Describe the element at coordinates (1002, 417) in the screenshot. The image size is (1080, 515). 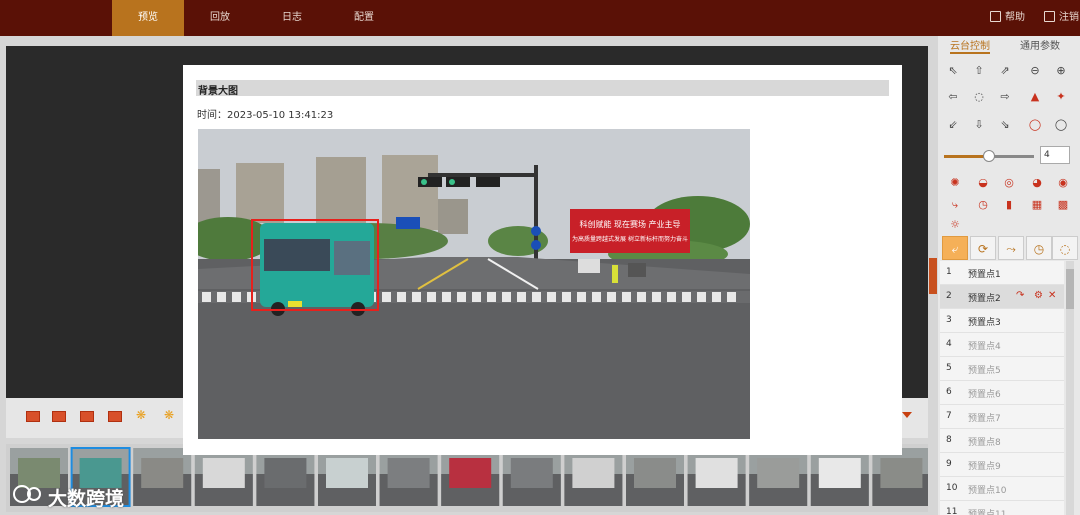
I see `preset-row: 7 预置点7` at that location.